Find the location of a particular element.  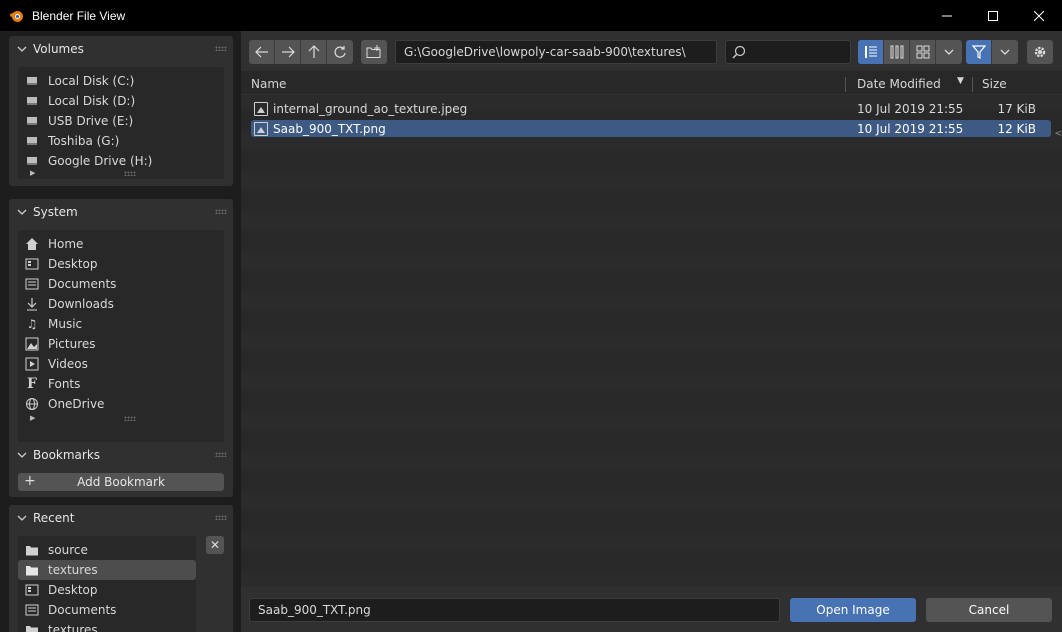

recent-header: Recent is located at coordinates (121, 518).